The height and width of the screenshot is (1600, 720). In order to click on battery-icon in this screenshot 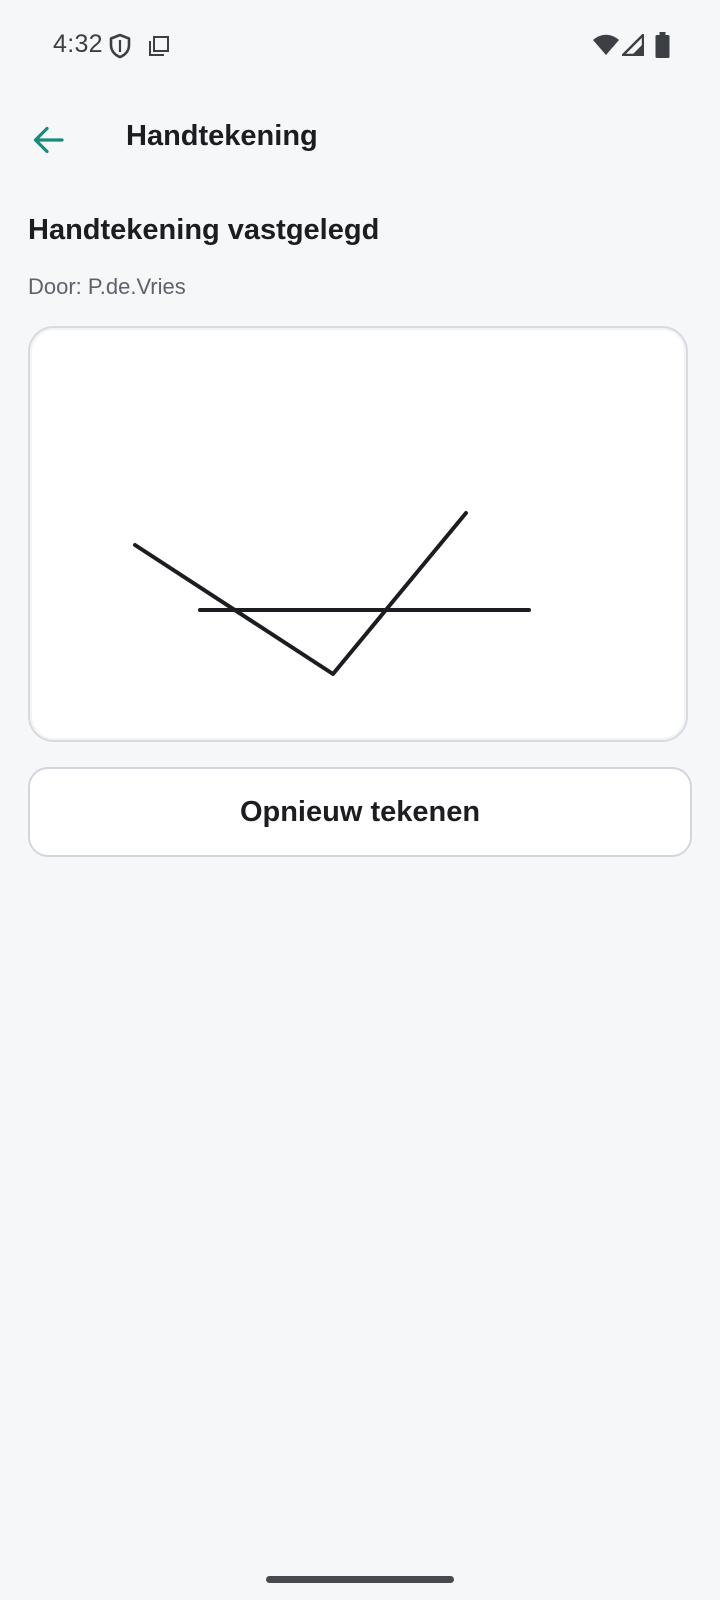, I will do `click(662, 45)`.